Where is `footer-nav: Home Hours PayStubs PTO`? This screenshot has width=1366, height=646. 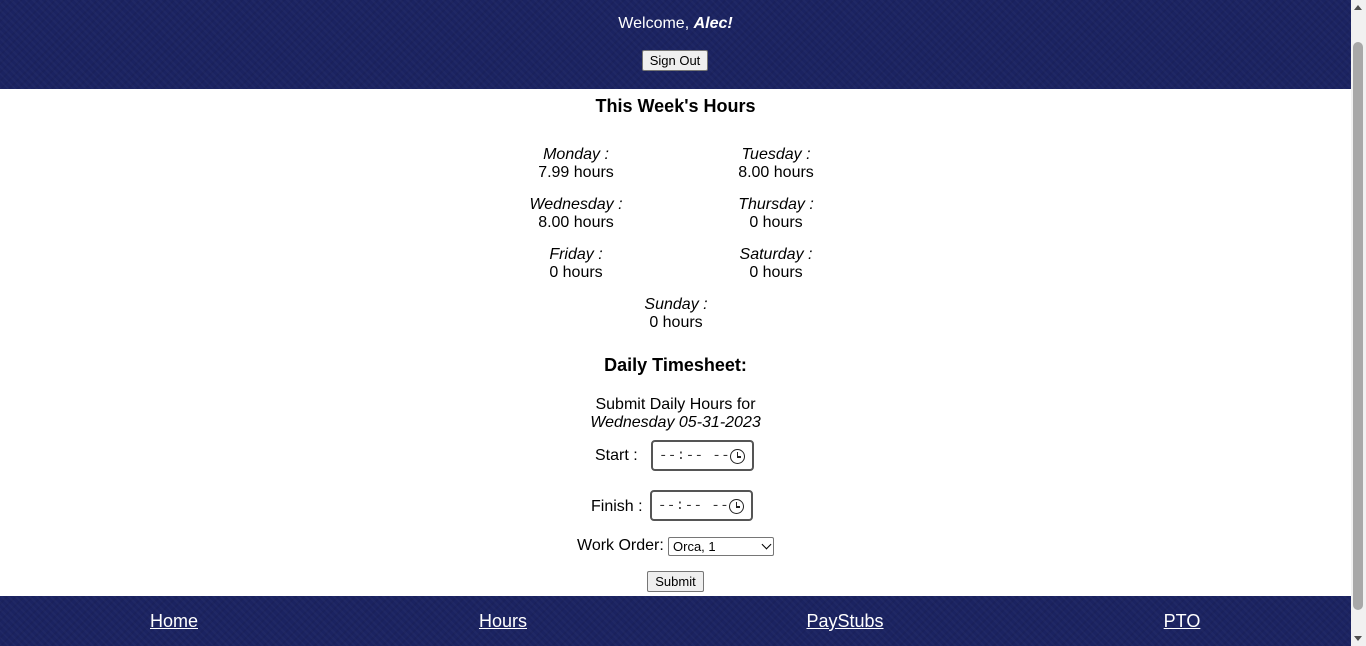
footer-nav: Home Hours PayStubs PTO is located at coordinates (675, 621).